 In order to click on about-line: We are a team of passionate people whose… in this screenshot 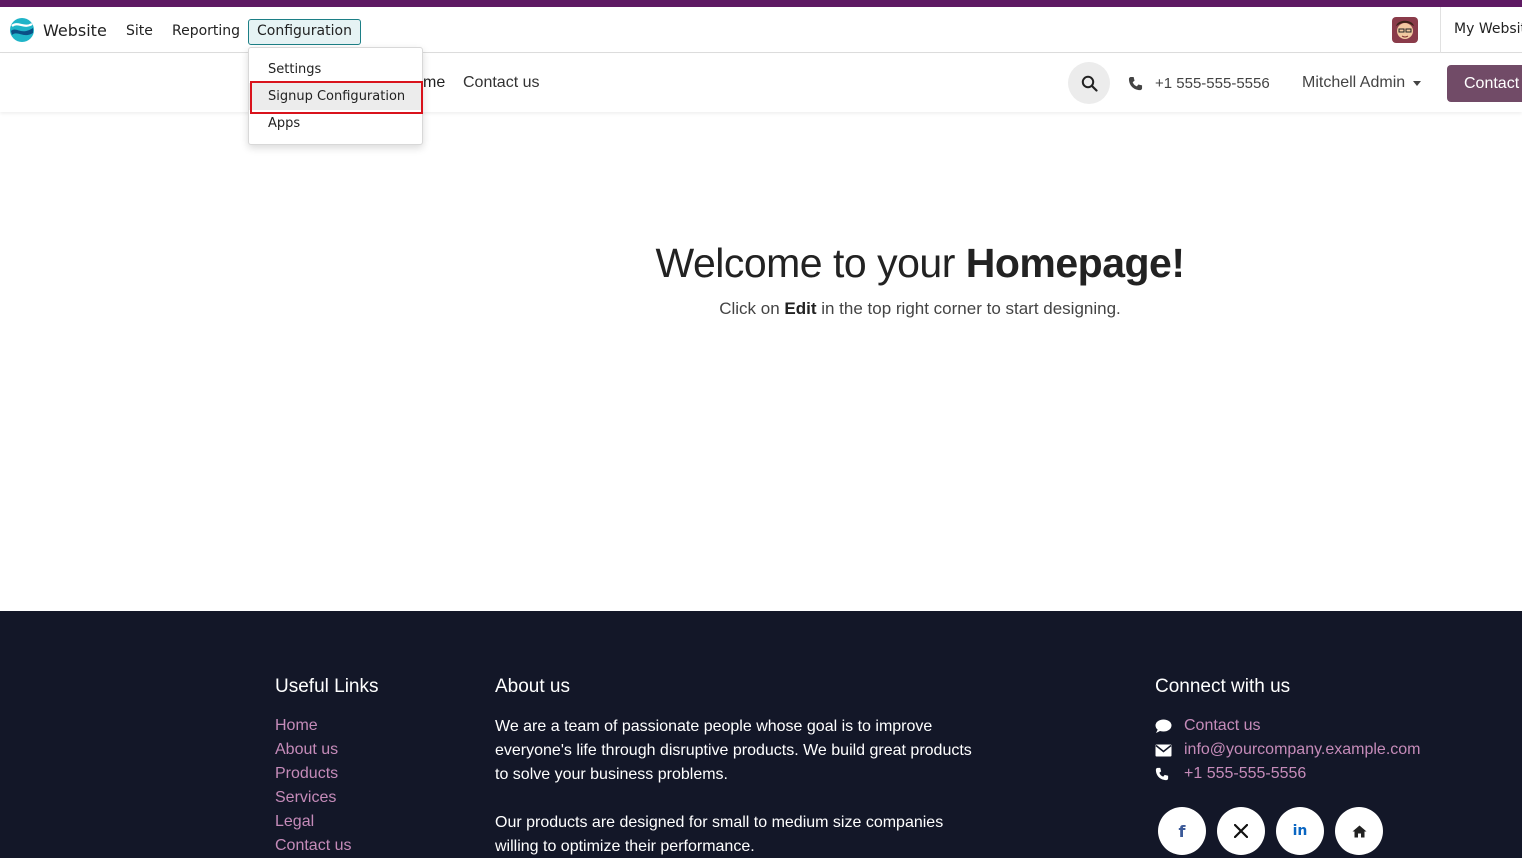, I will do `click(714, 726)`.